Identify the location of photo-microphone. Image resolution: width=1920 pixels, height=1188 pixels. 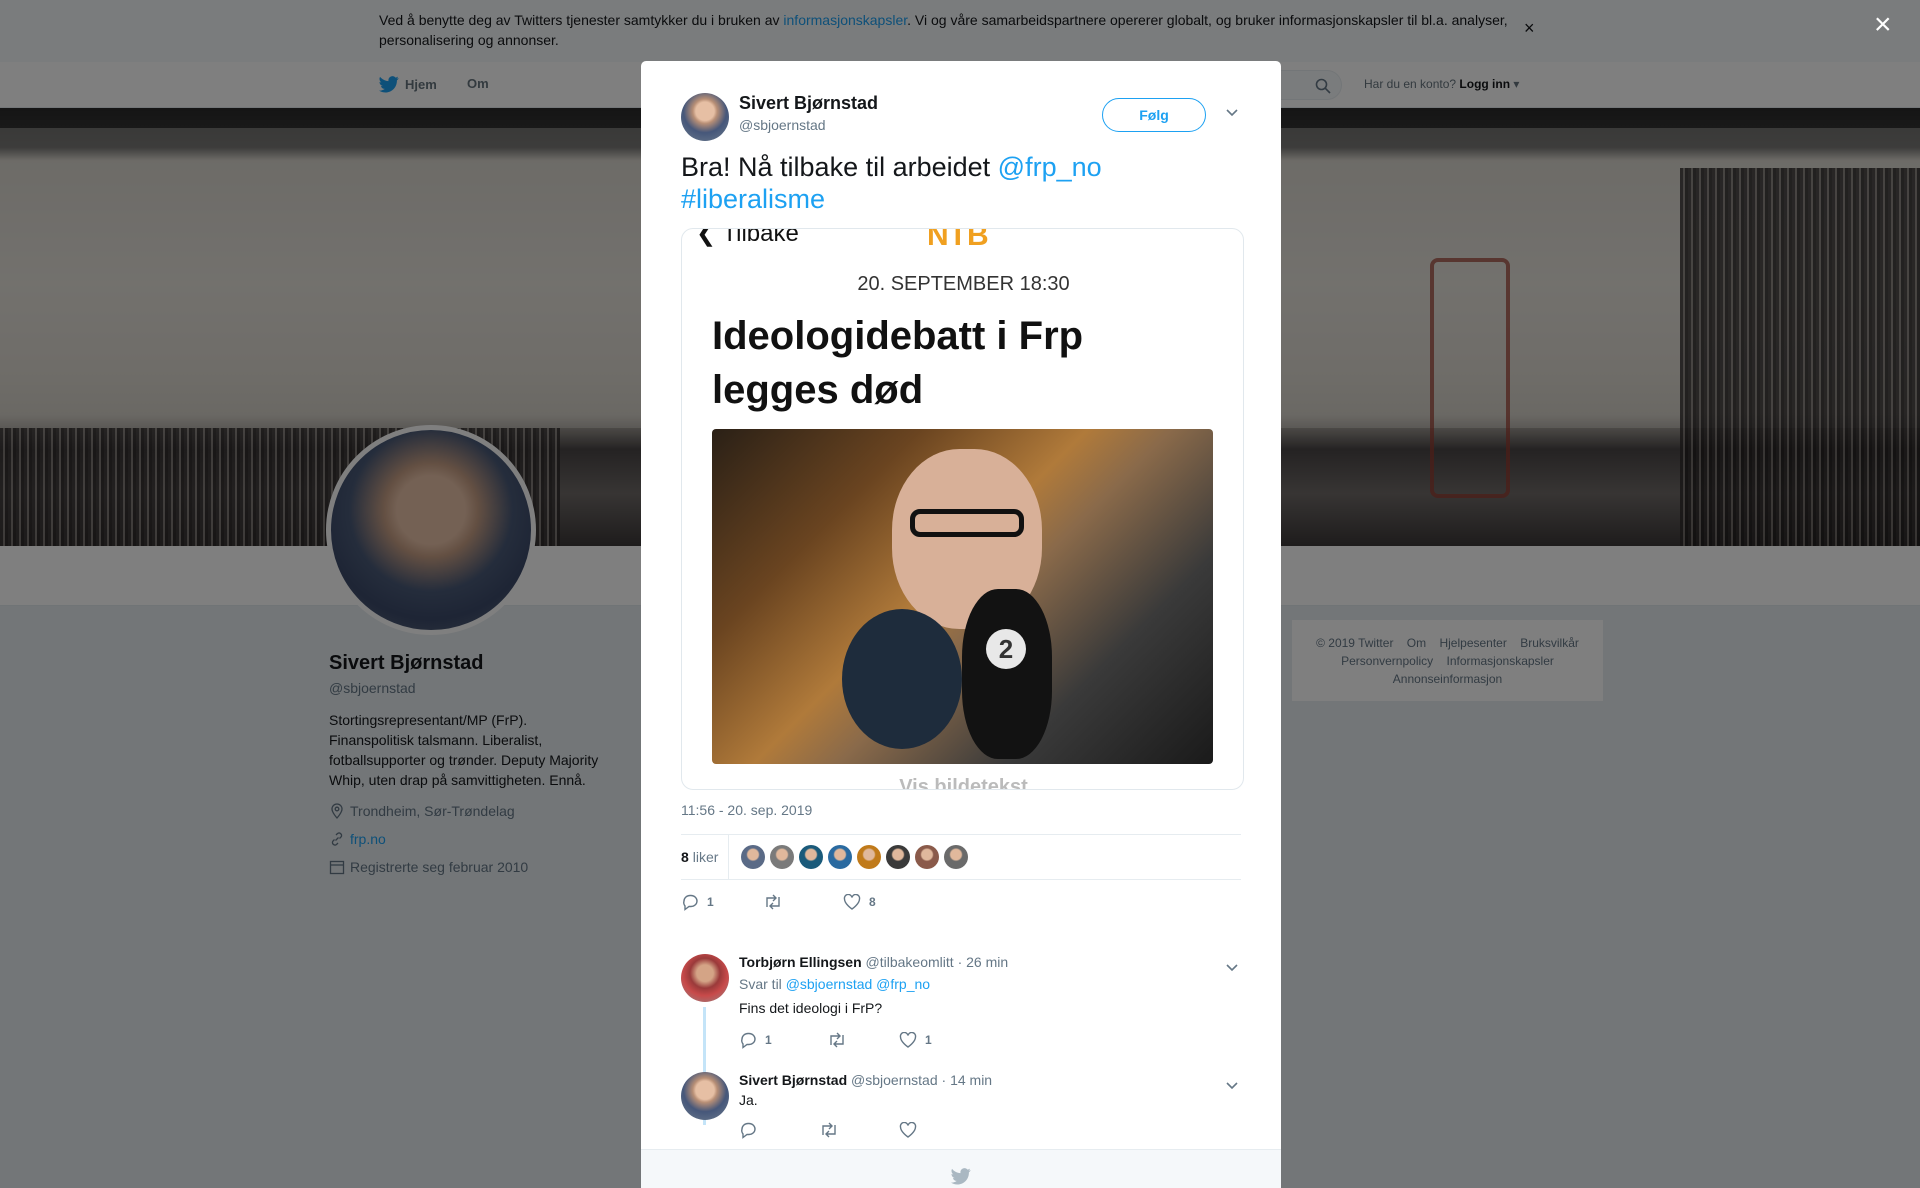
(902, 679).